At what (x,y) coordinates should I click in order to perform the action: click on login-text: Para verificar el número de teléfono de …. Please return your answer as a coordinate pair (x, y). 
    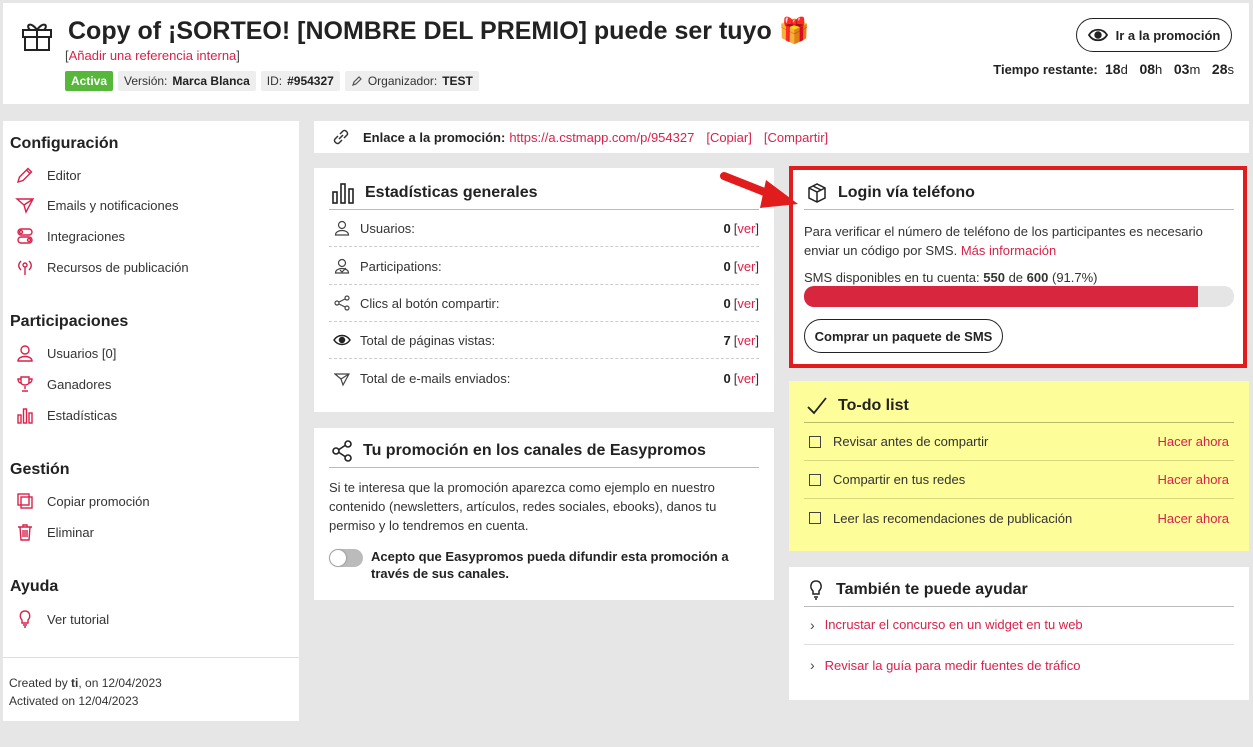
    Looking at the image, I should click on (1003, 241).